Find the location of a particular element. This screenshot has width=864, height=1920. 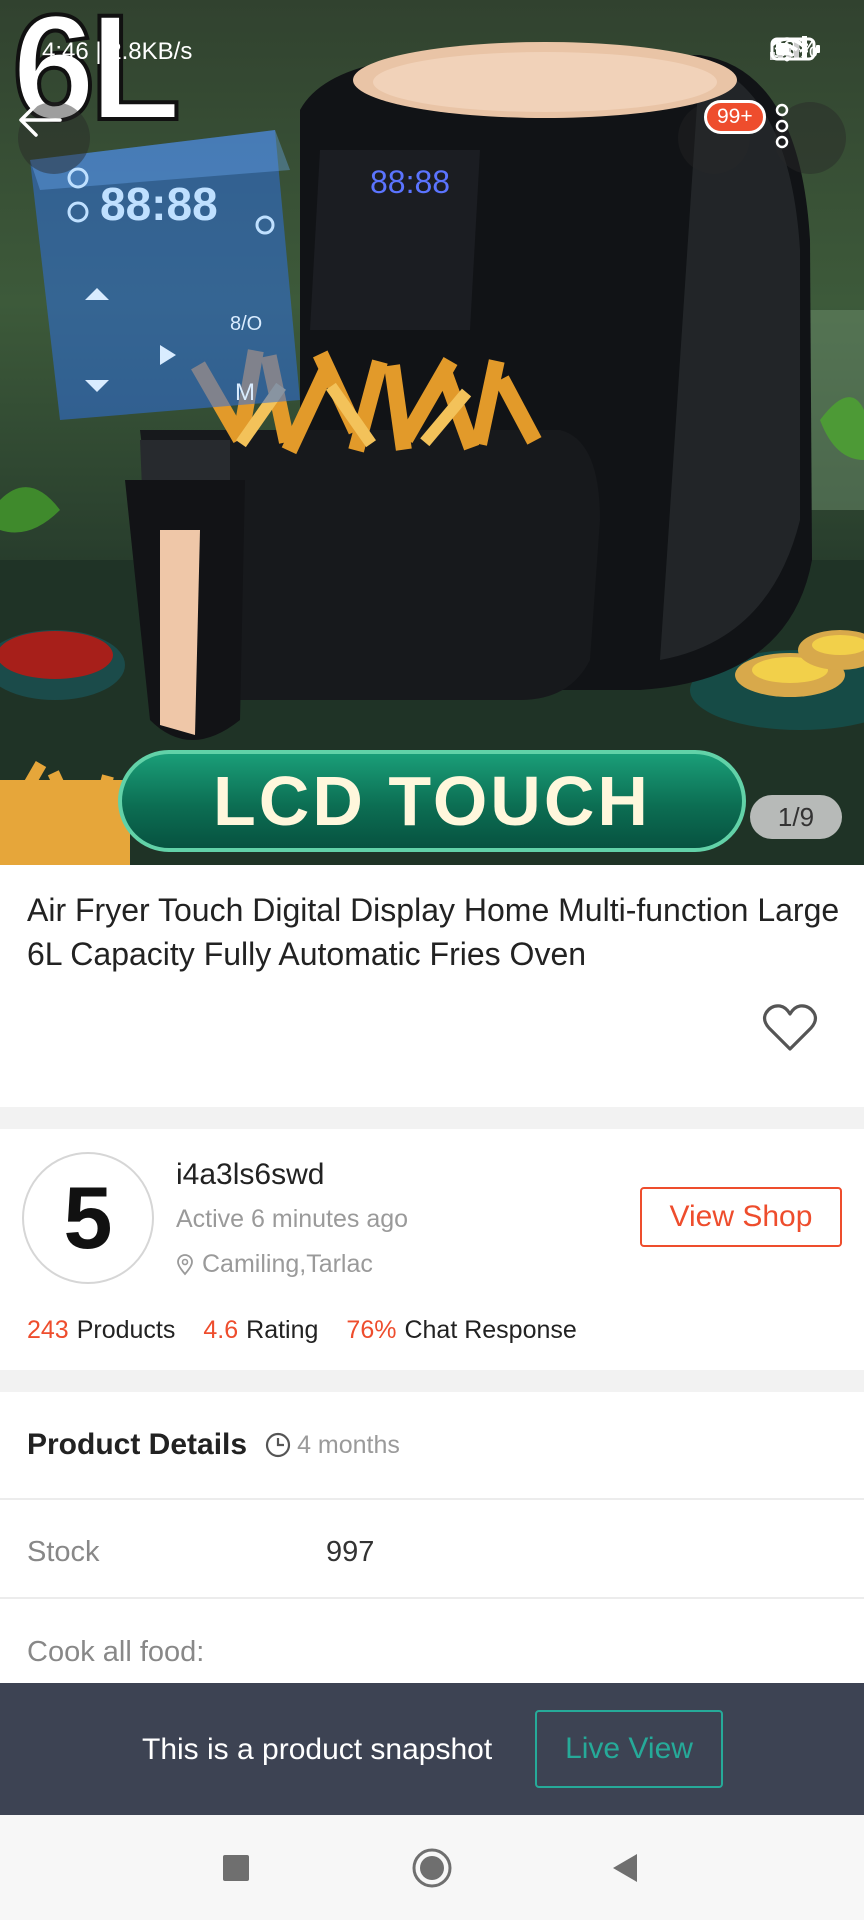

battery-icon is located at coordinates (795, 49).